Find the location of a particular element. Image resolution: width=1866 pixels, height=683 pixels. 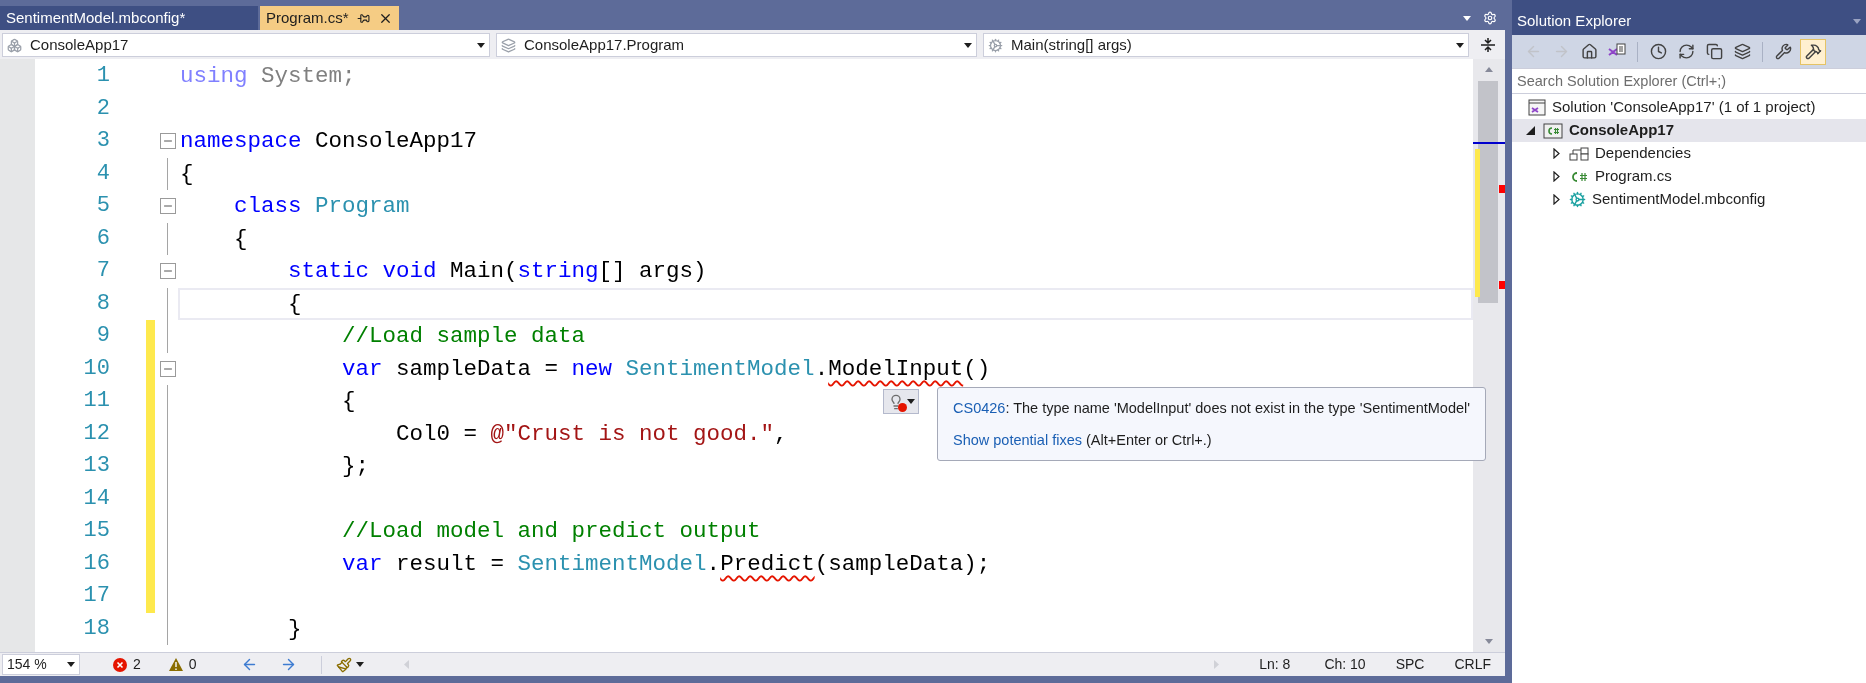

code-line: Col0 = @"Crust is not good.", is located at coordinates (591, 434).